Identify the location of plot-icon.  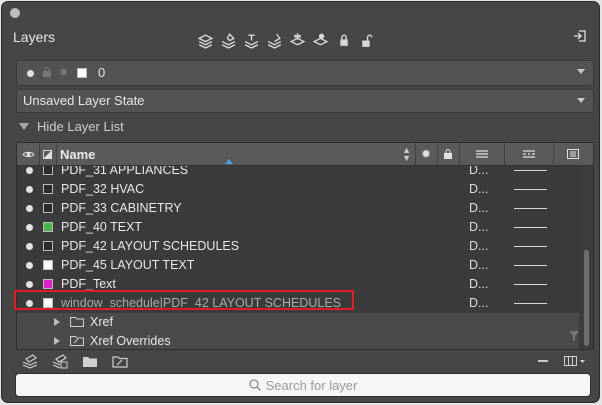
(573, 154).